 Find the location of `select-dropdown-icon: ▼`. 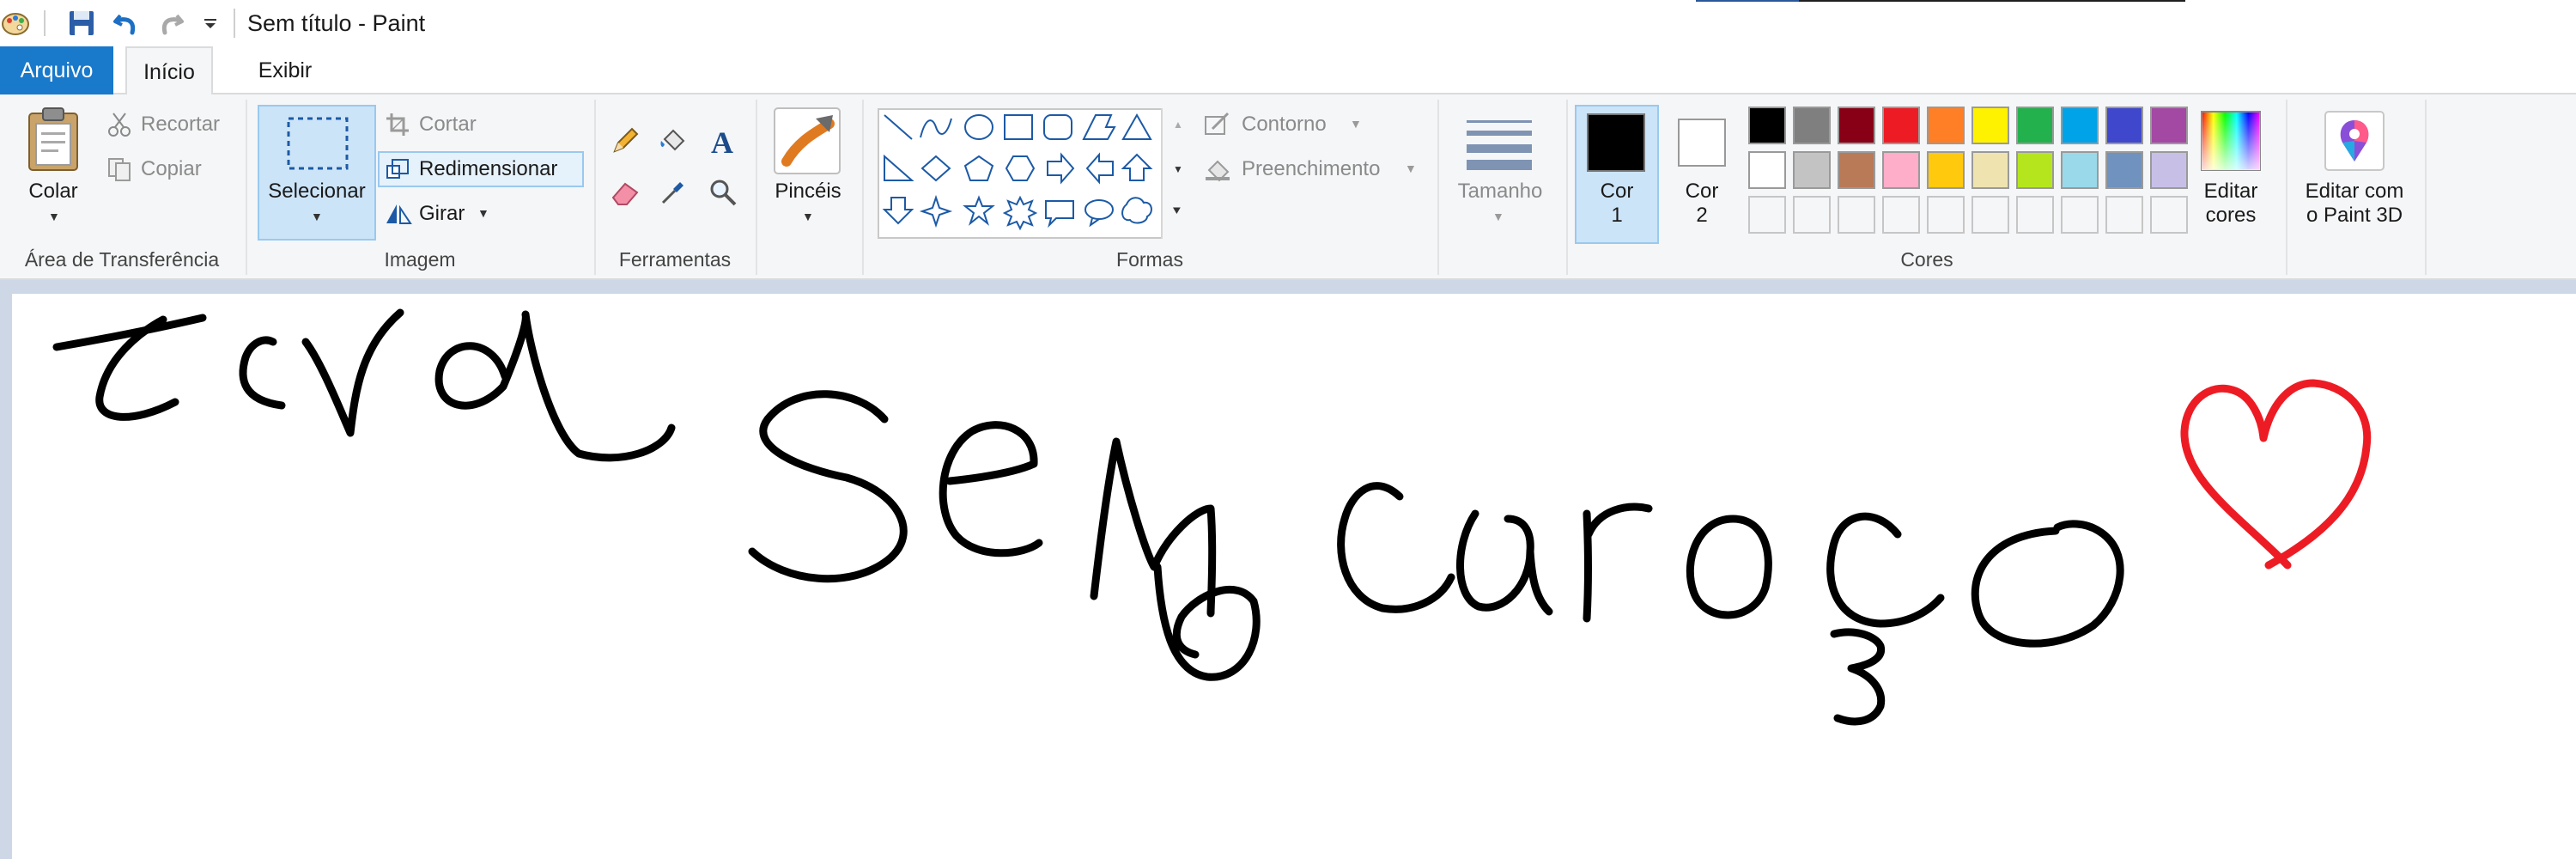

select-dropdown-icon: ▼ is located at coordinates (317, 217).